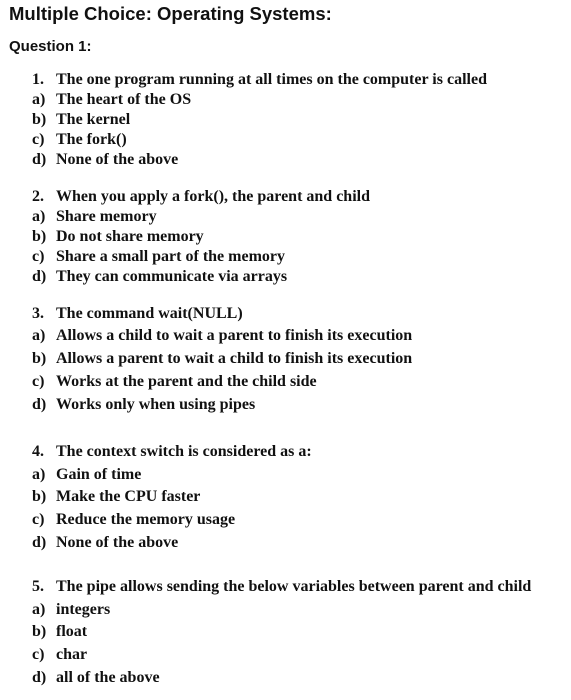 The image size is (571, 700). I want to click on question-number: 4., so click(38, 451).